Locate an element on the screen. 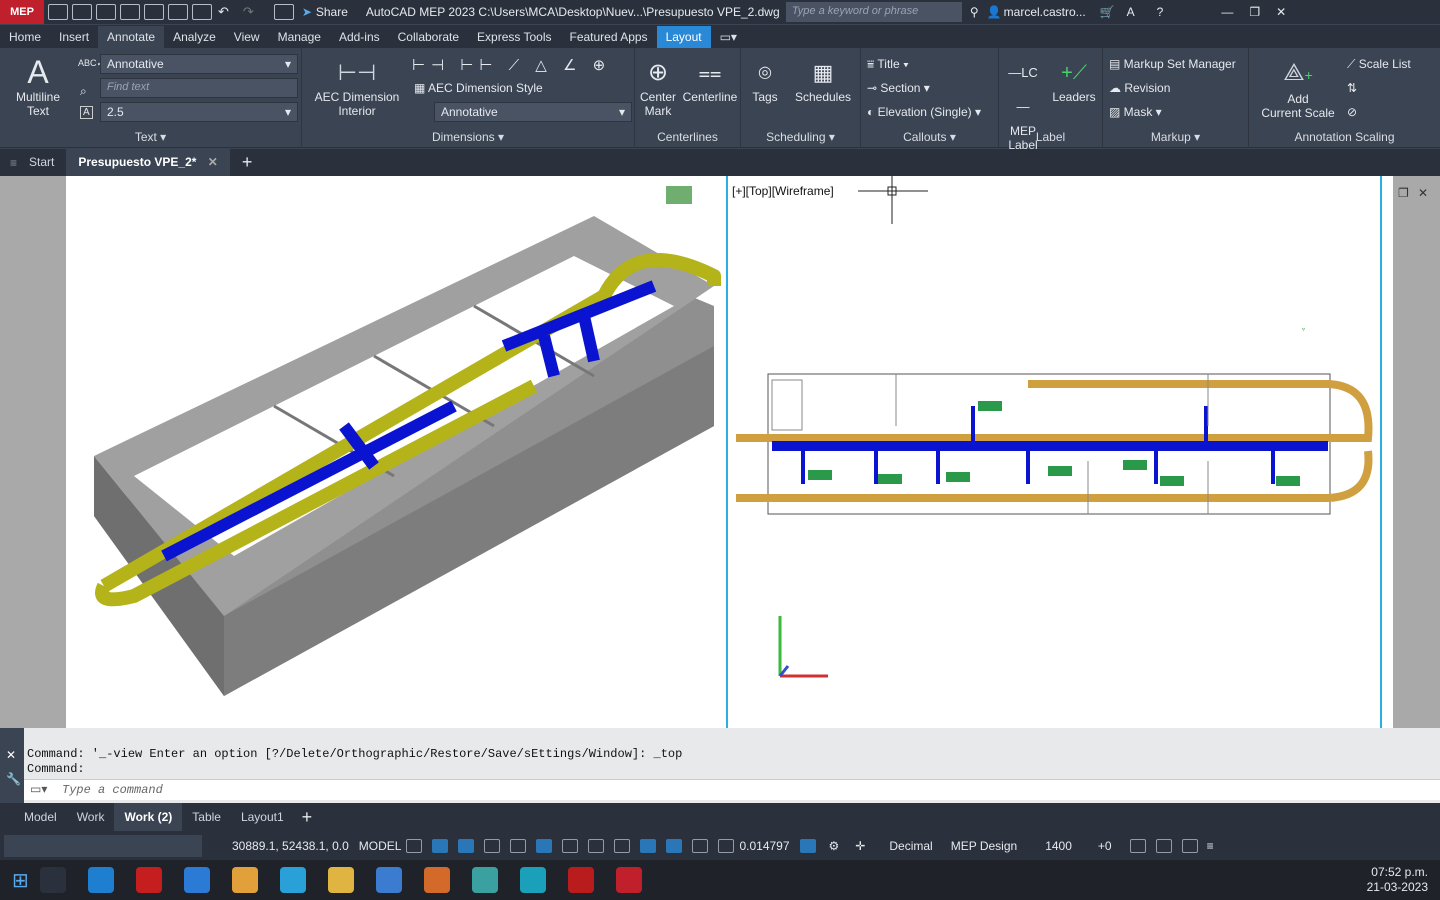 The image size is (1440, 900). mail-icon is located at coordinates (196, 880).